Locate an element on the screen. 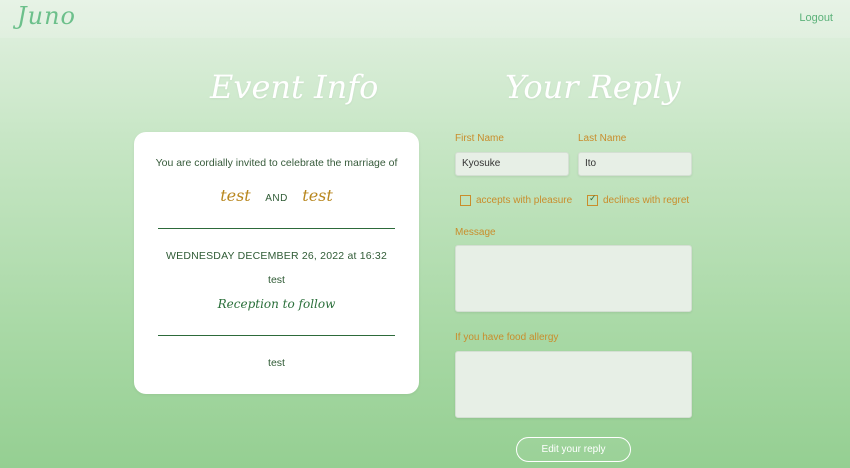  your-reply-title: Your Reply is located at coordinates (593, 87).